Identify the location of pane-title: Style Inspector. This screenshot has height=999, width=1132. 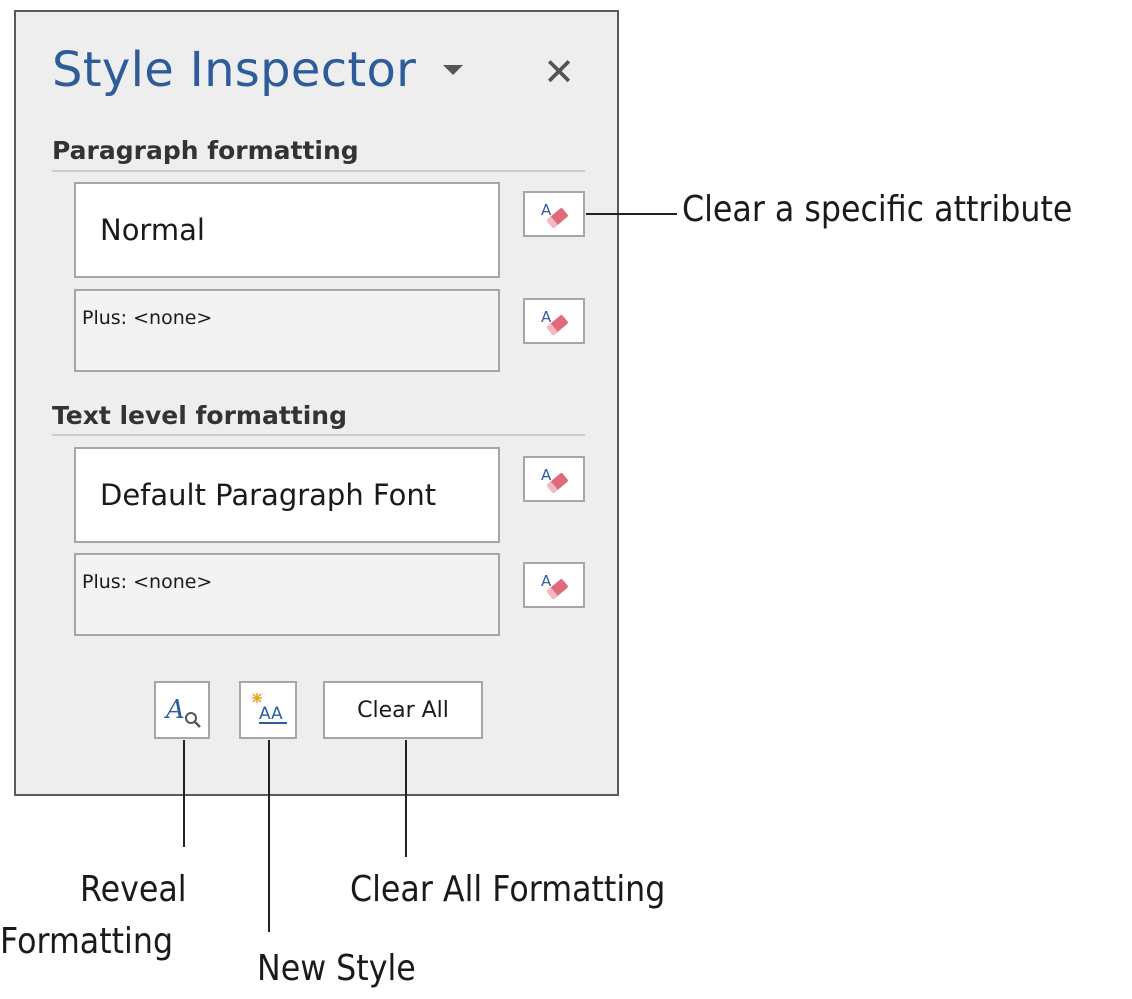
(234, 70).